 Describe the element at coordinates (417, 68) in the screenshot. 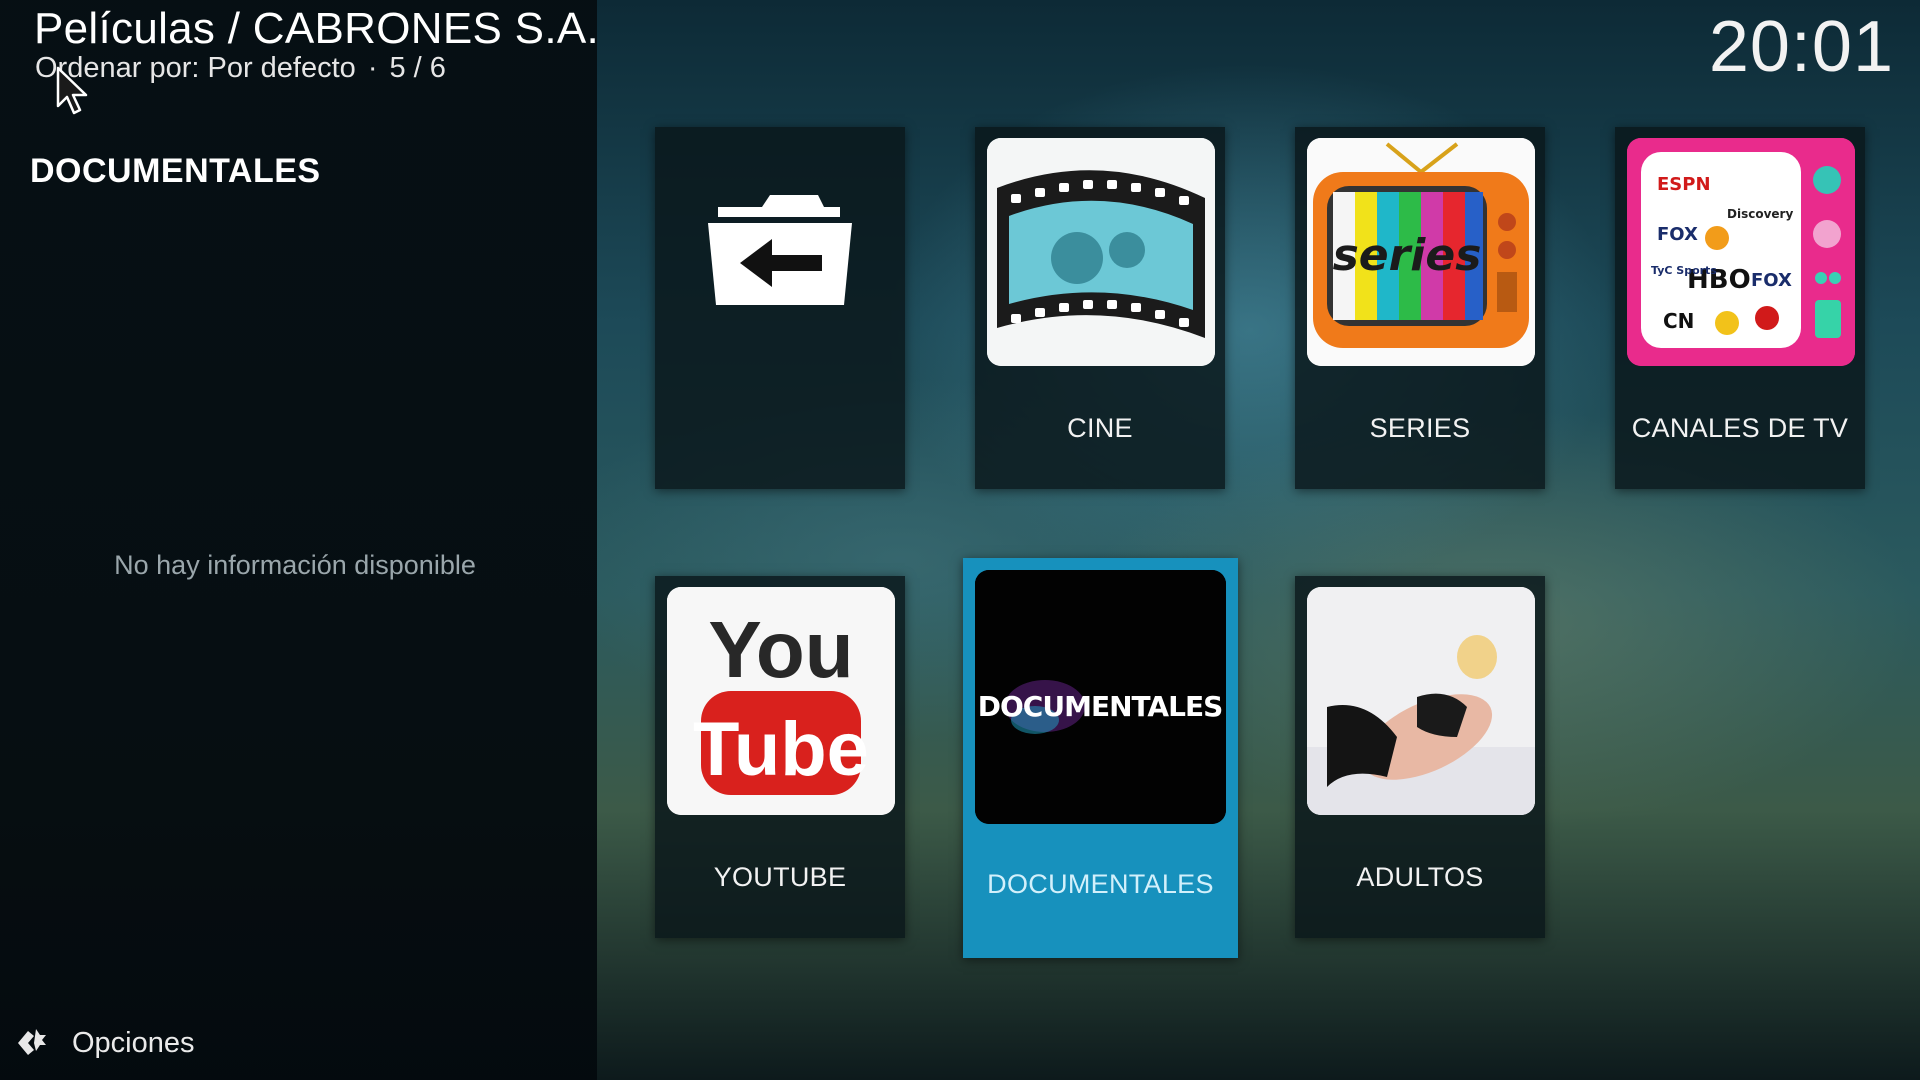

I see `item-position: 5 / 6` at that location.